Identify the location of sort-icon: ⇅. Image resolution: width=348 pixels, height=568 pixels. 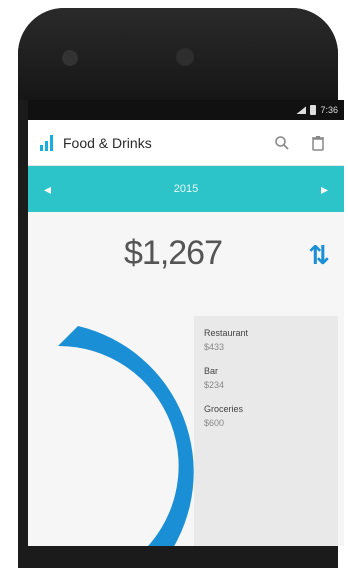
(319, 255).